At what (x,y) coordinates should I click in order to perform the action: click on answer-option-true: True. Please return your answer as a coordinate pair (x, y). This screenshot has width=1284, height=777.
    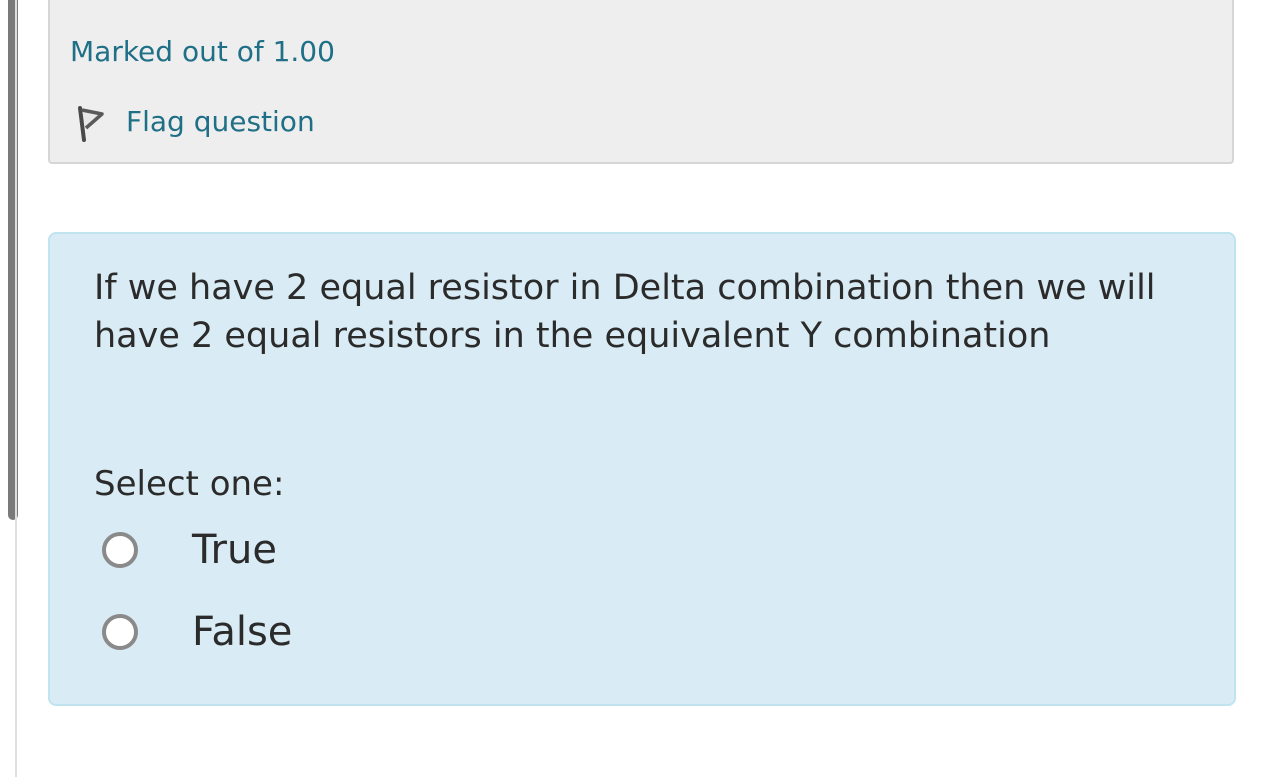
    Looking at the image, I should click on (189, 550).